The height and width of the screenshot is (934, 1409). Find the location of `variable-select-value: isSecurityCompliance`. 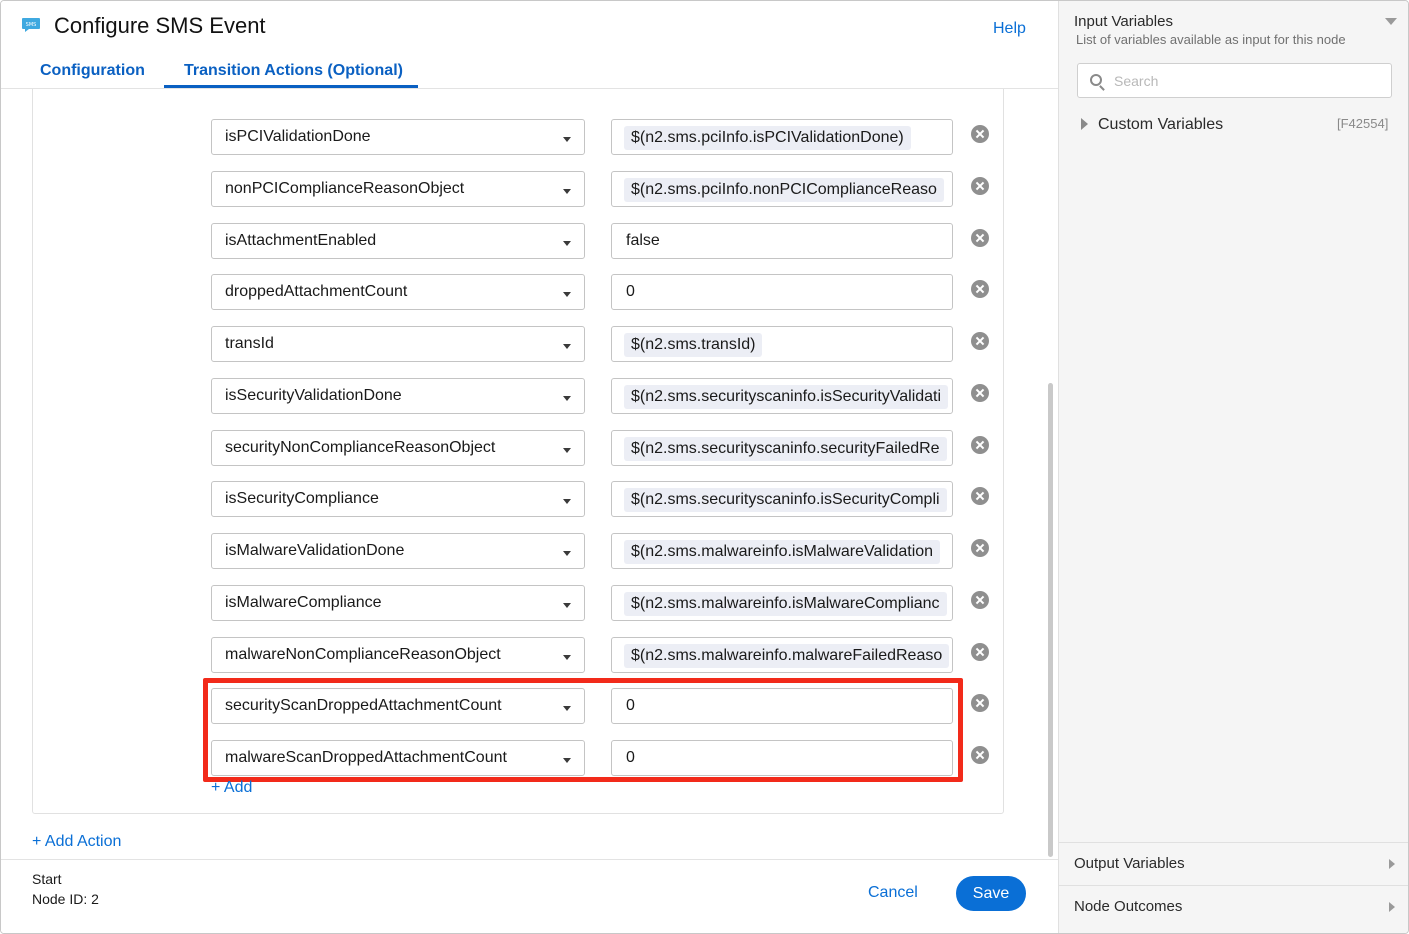

variable-select-value: isSecurityCompliance is located at coordinates (302, 499).